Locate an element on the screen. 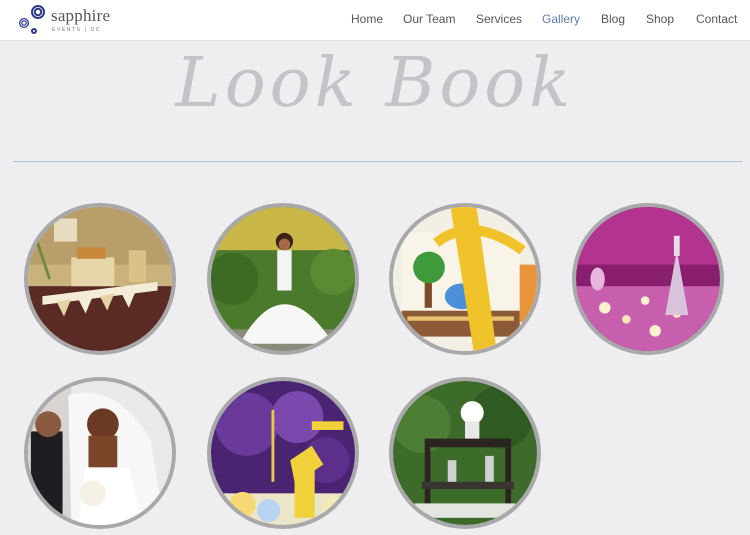 This screenshot has width=750, height=535. gallery-item-bride-garden is located at coordinates (283, 279).